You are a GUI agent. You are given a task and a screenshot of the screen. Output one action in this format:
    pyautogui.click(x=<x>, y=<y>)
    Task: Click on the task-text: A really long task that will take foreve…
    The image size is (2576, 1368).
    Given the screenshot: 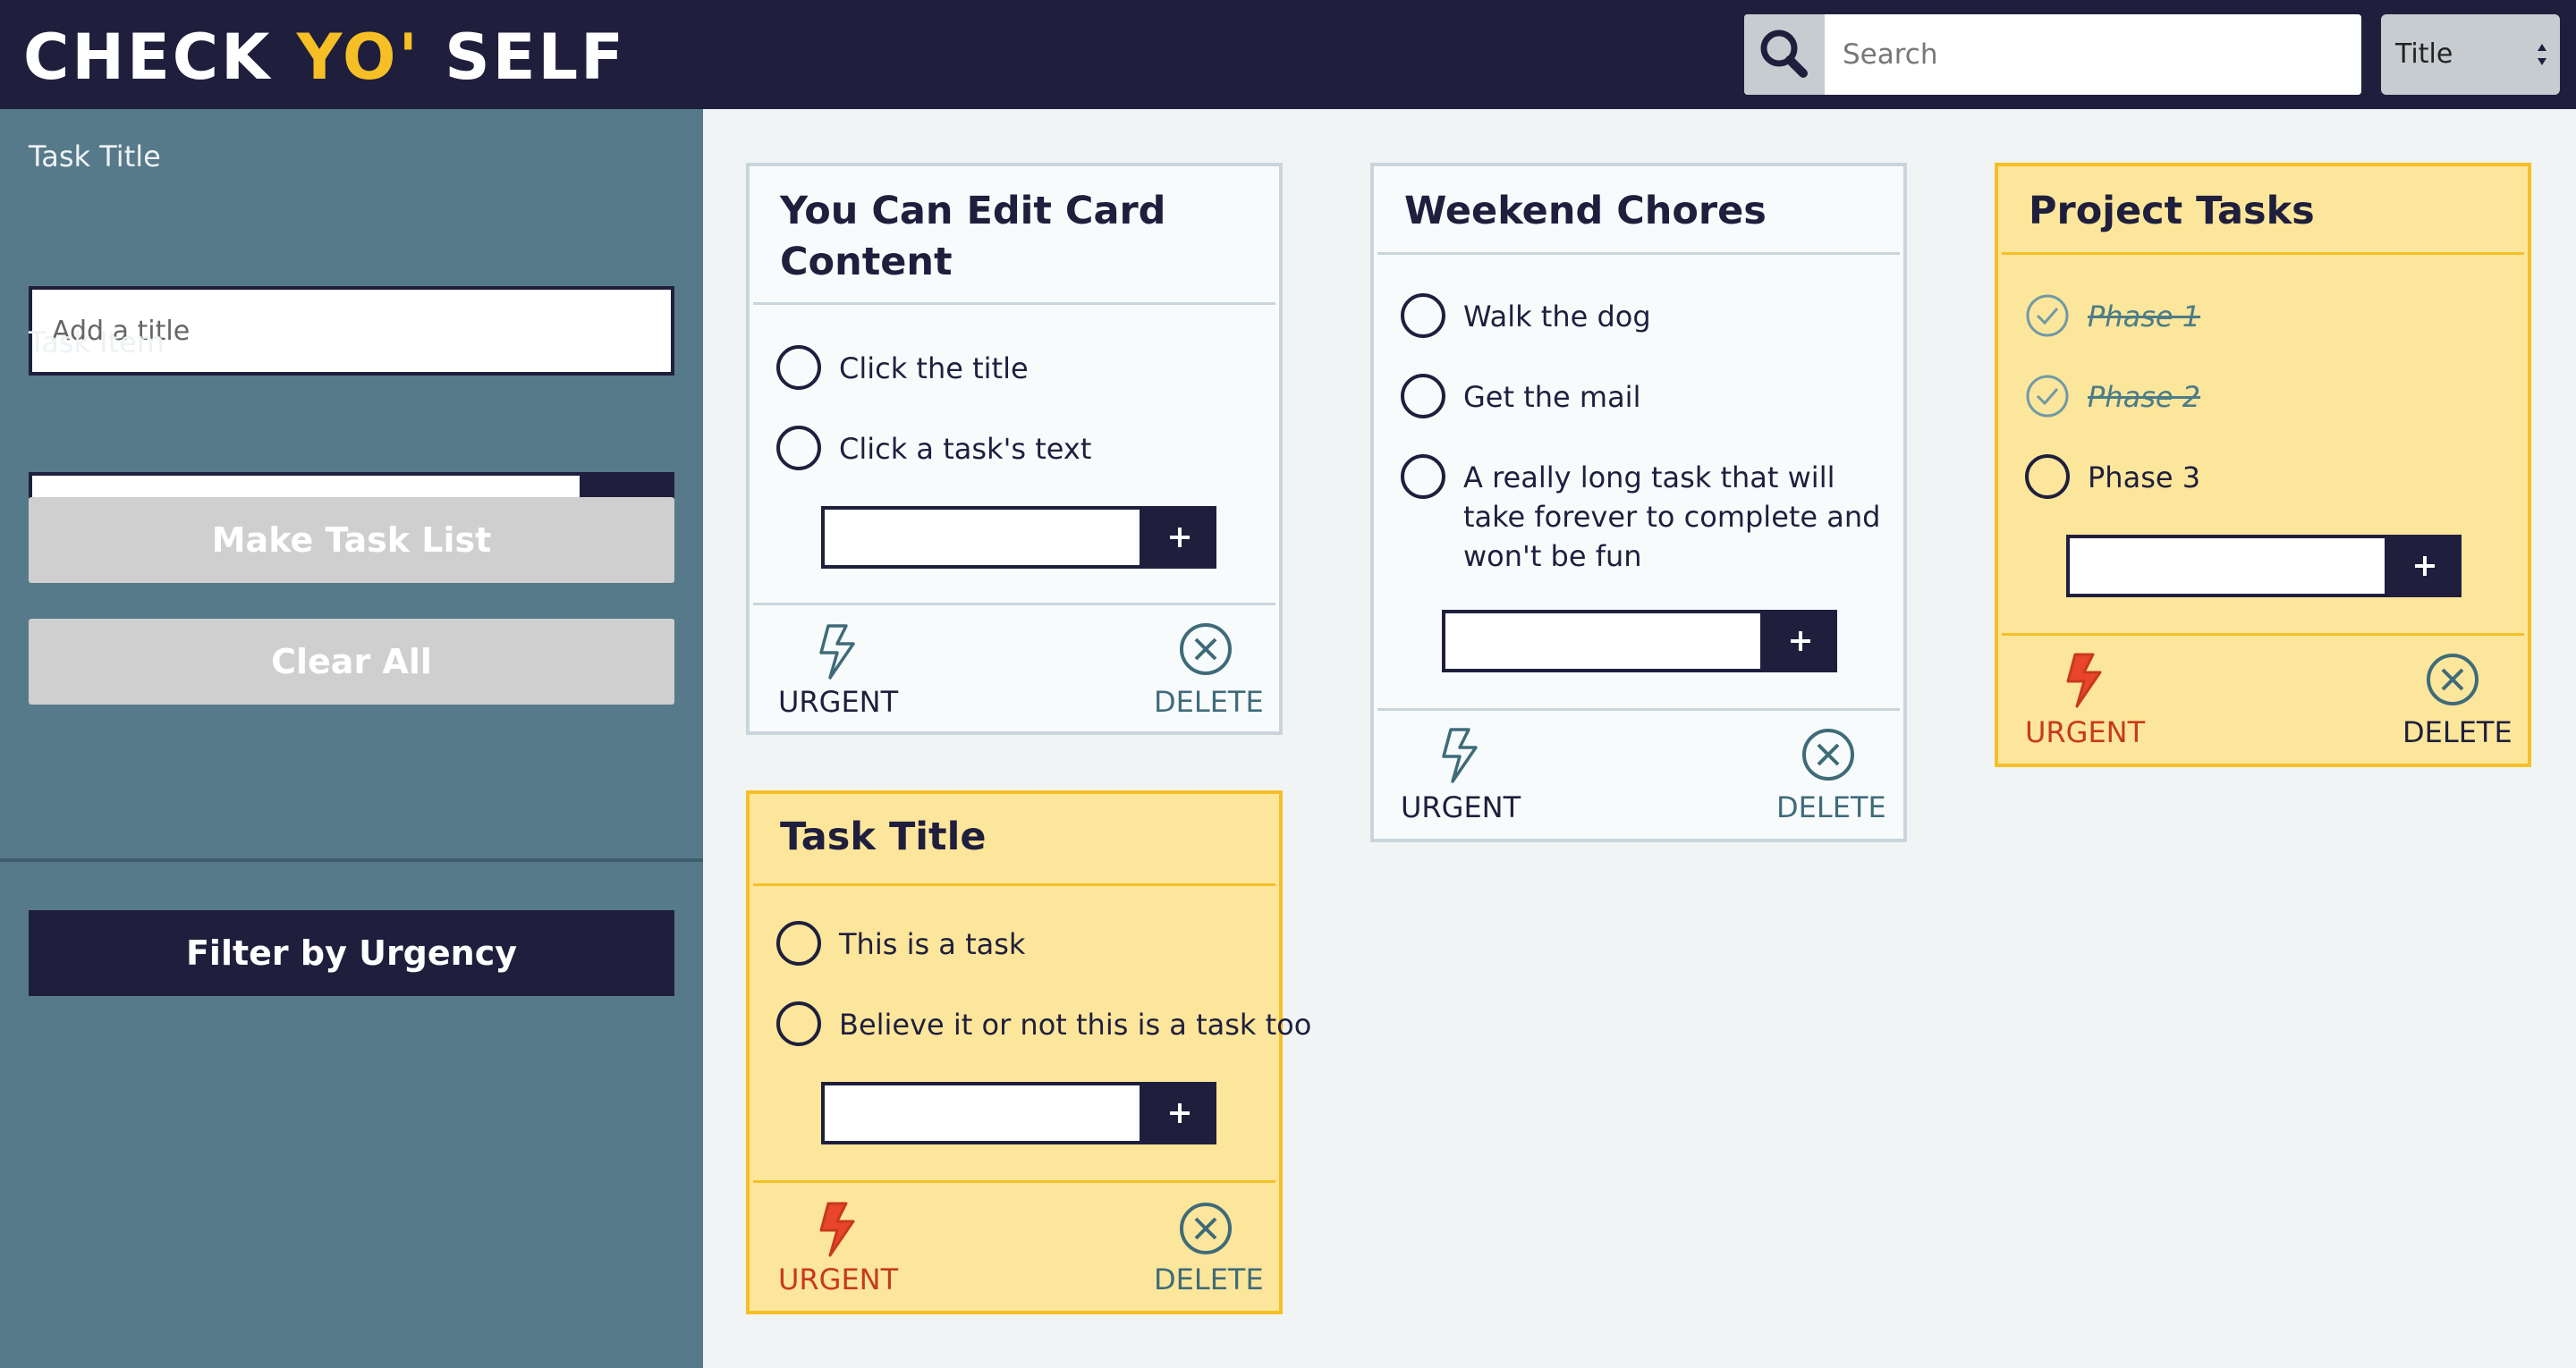 What is the action you would take?
    pyautogui.click(x=1682, y=517)
    